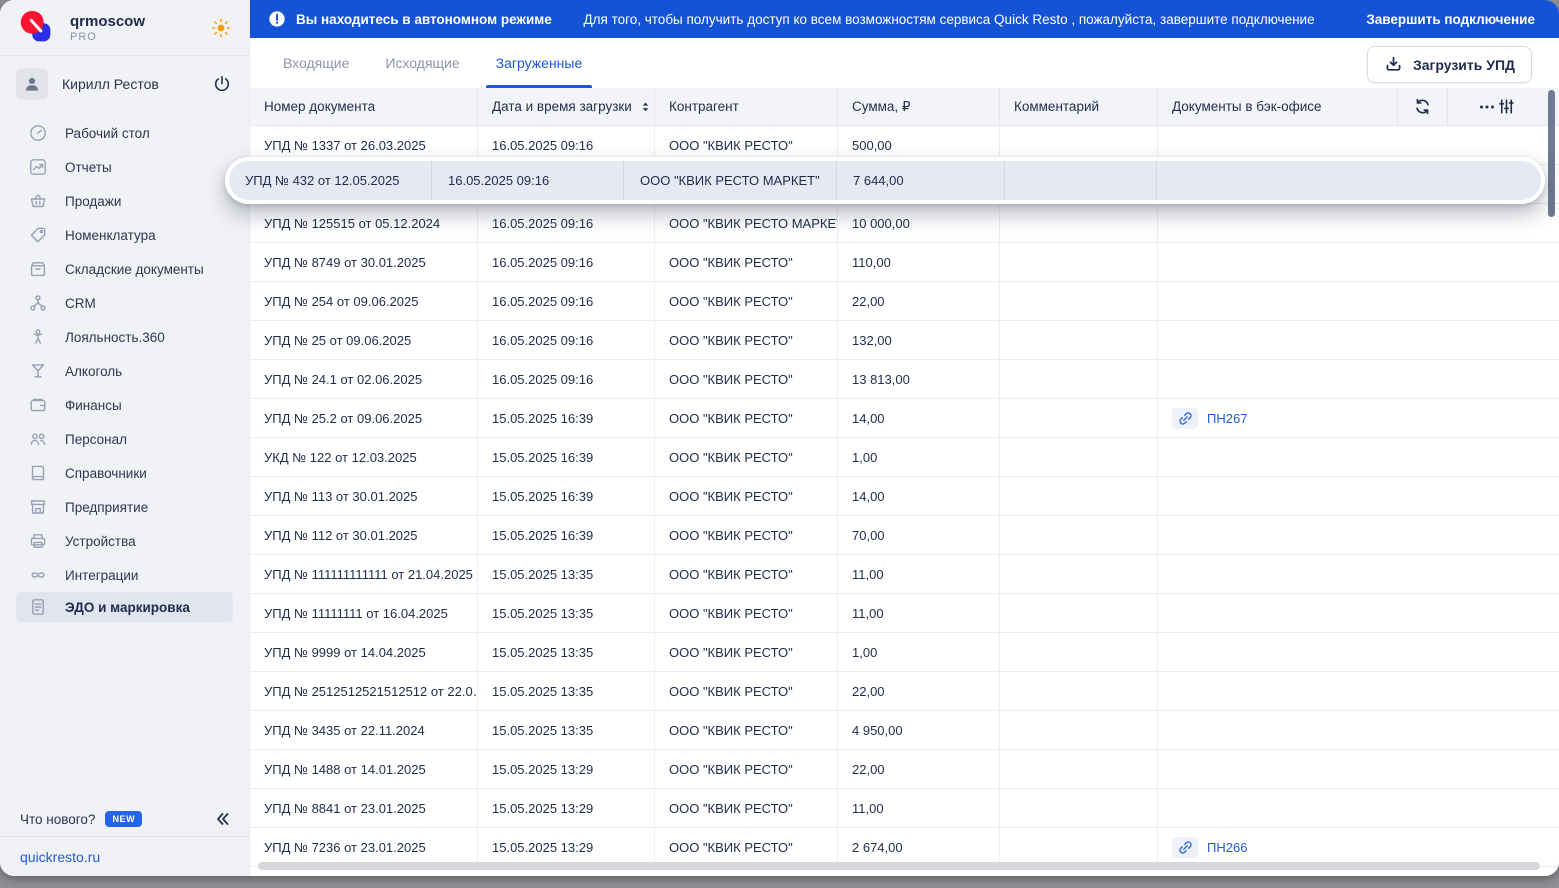  What do you see at coordinates (1551, 153) in the screenshot?
I see `vertical-scrollbar` at bounding box center [1551, 153].